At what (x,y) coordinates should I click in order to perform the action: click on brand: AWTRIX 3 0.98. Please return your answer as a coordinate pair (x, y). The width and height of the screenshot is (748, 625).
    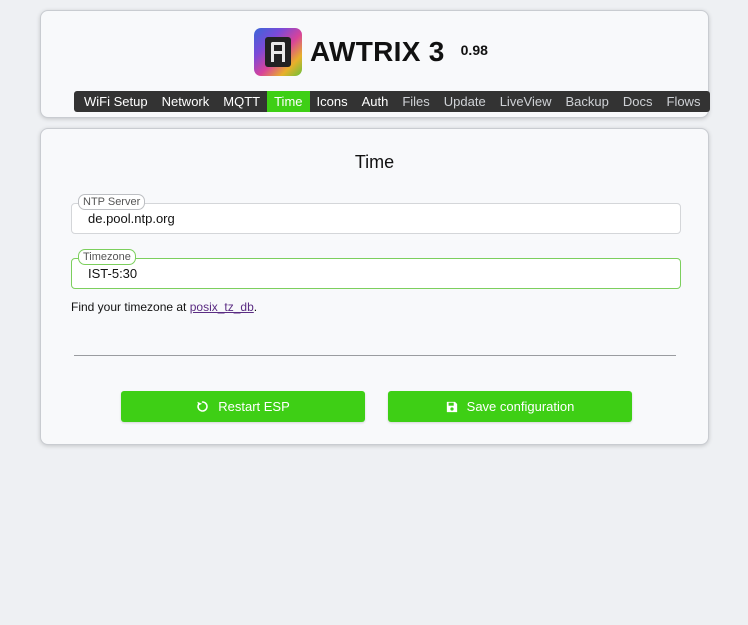
    Looking at the image, I should click on (371, 52).